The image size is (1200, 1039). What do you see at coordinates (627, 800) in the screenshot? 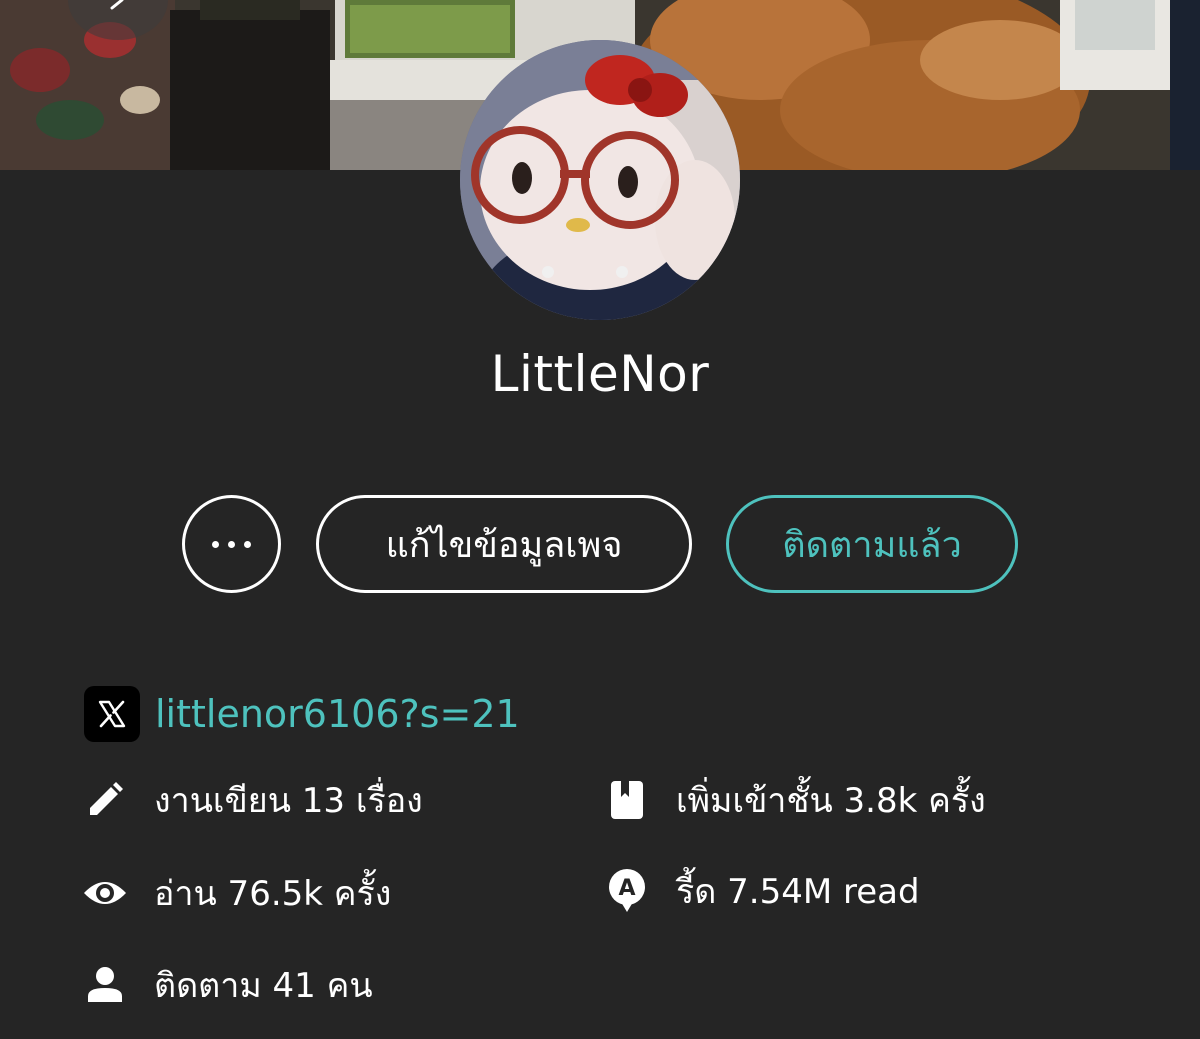
I see `book-icon` at bounding box center [627, 800].